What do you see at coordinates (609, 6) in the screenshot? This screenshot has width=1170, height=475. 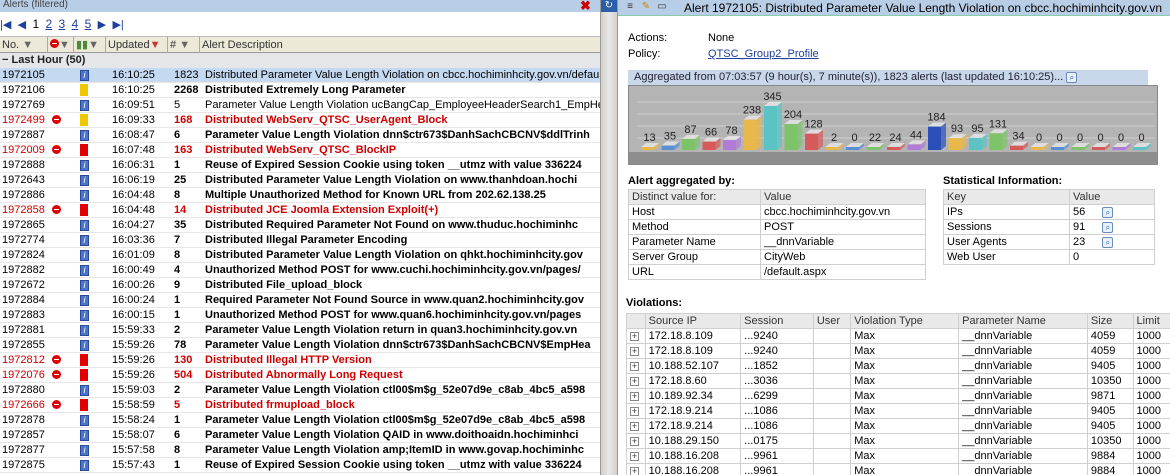 I see `refresh-icon: ↻` at bounding box center [609, 6].